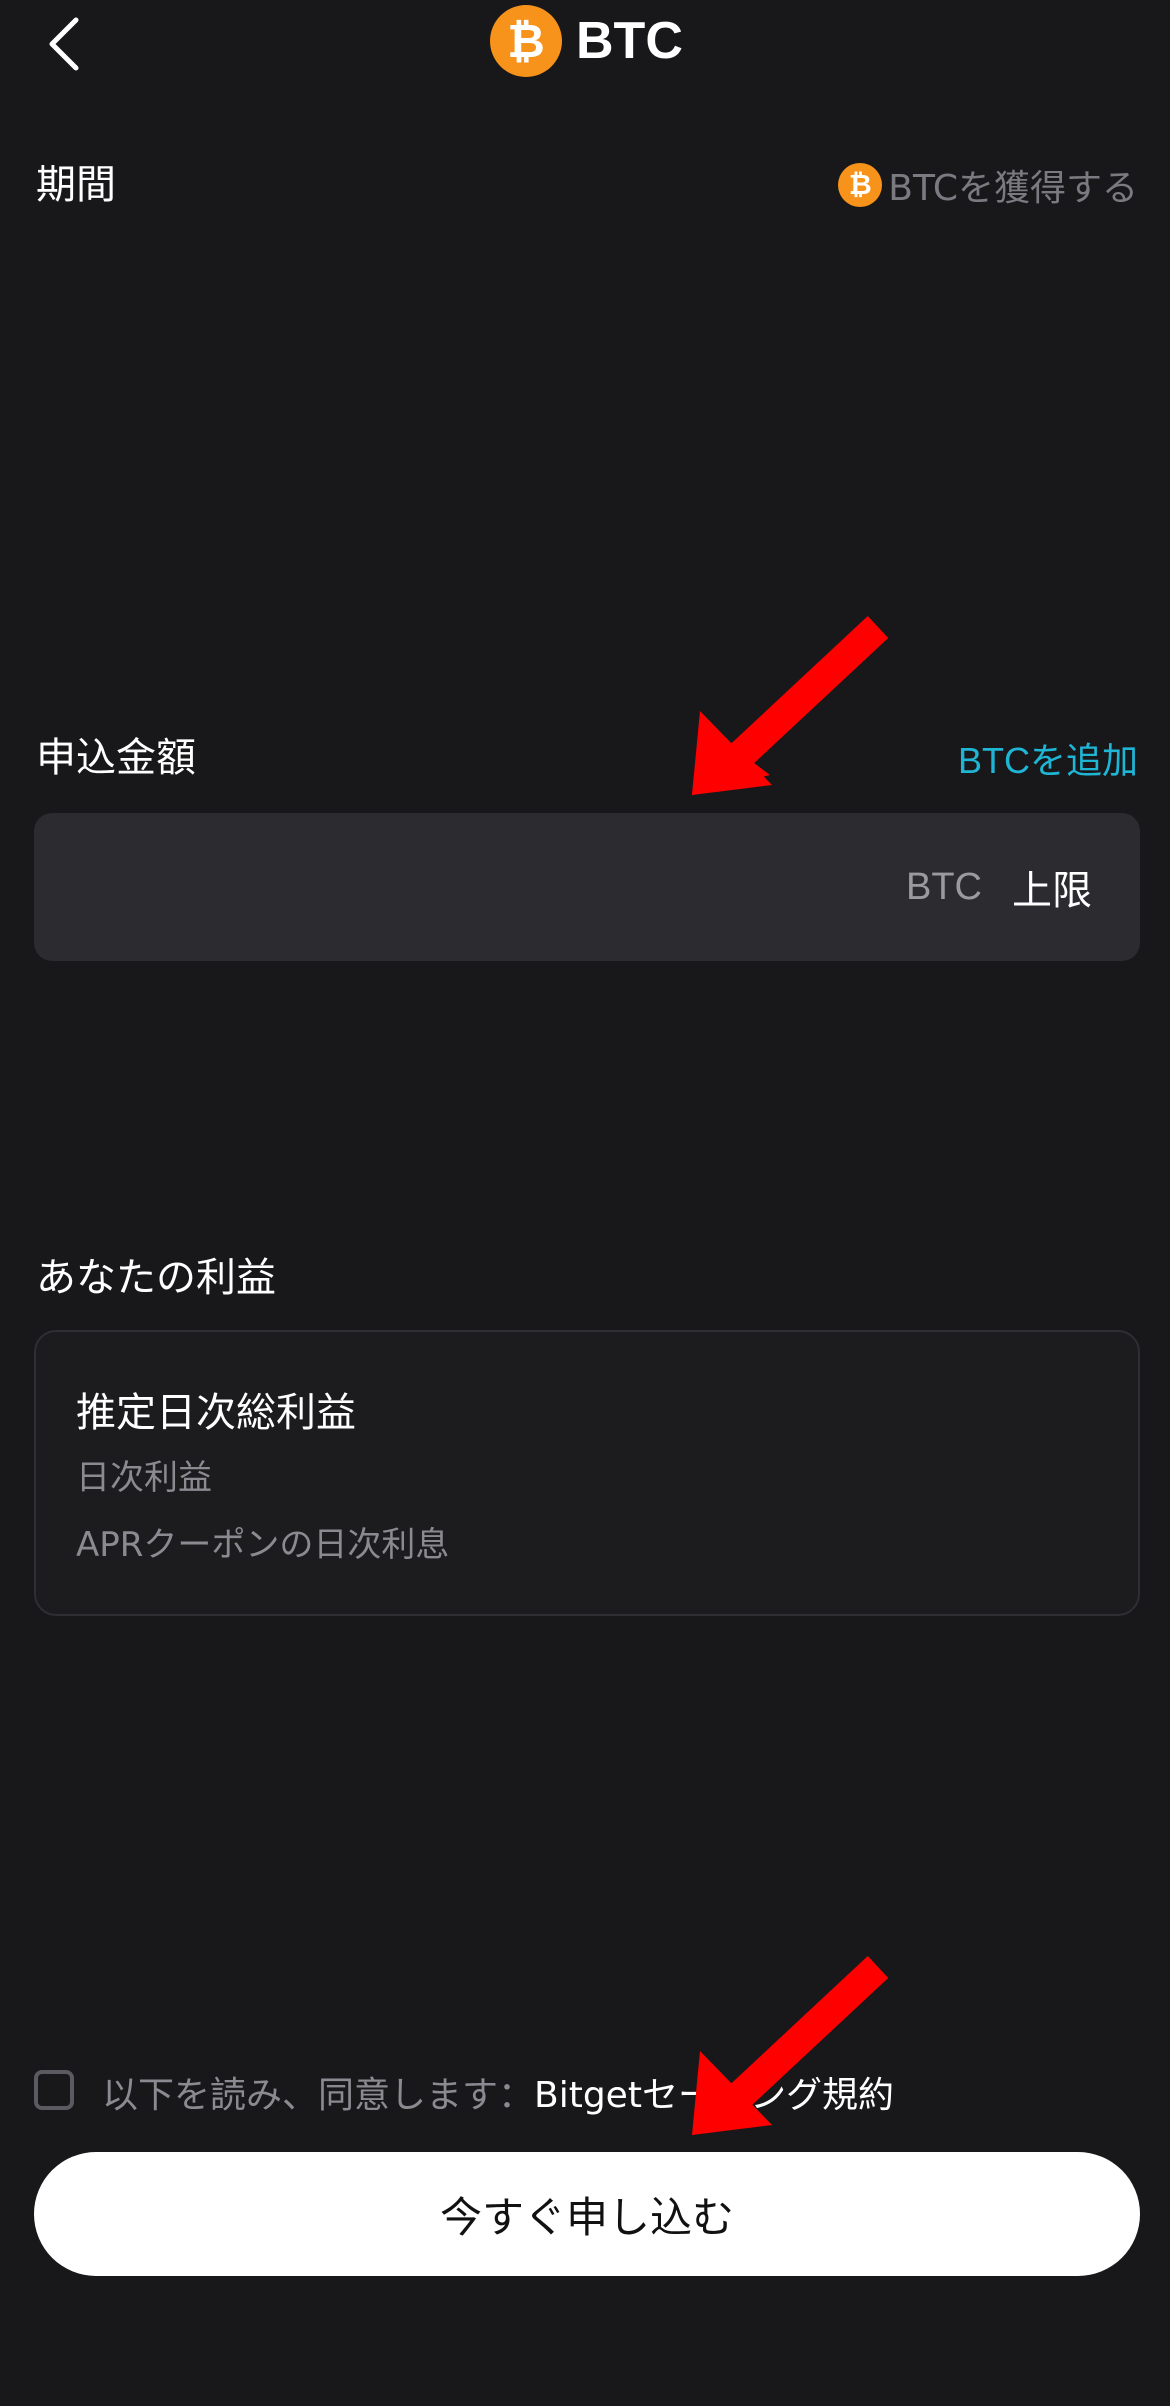  What do you see at coordinates (629, 41) in the screenshot?
I see `page-title-text: BTC` at bounding box center [629, 41].